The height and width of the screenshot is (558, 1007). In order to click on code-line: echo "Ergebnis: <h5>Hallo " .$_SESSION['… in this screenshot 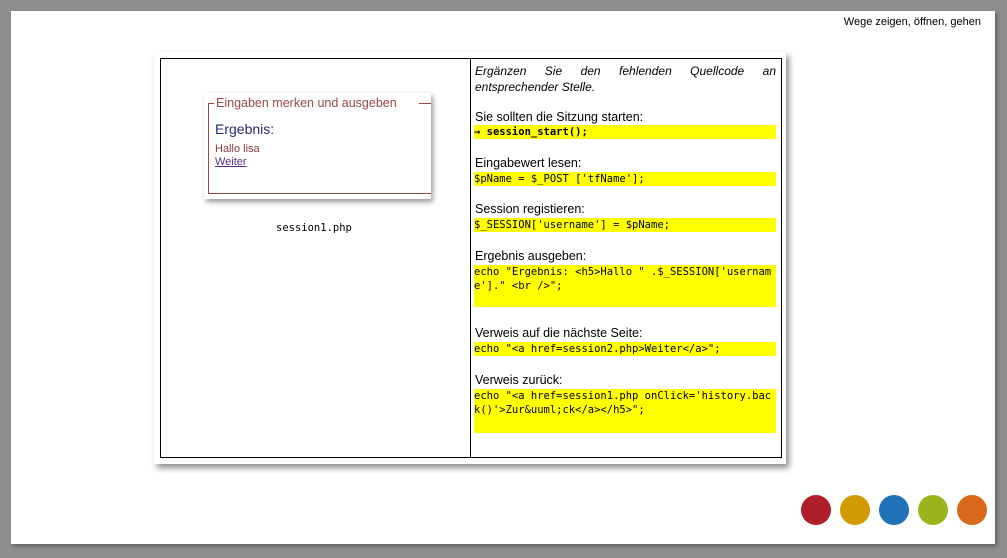, I will do `click(623, 279)`.